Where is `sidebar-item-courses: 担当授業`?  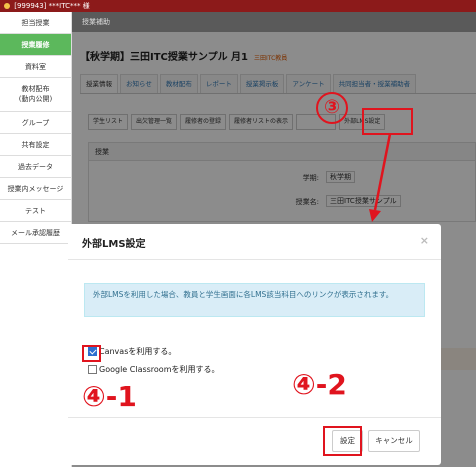
sidebar-item-courses: 担当授業 is located at coordinates (35, 23).